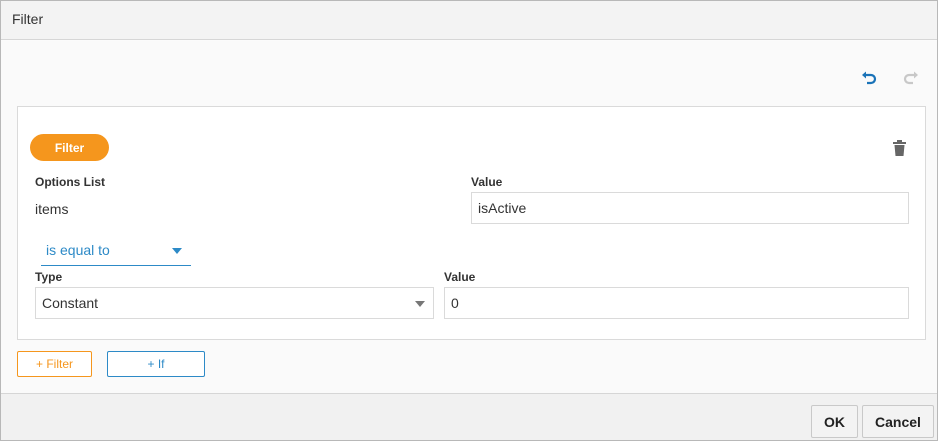 The image size is (938, 441). I want to click on cancel-button: Cancel, so click(898, 421).